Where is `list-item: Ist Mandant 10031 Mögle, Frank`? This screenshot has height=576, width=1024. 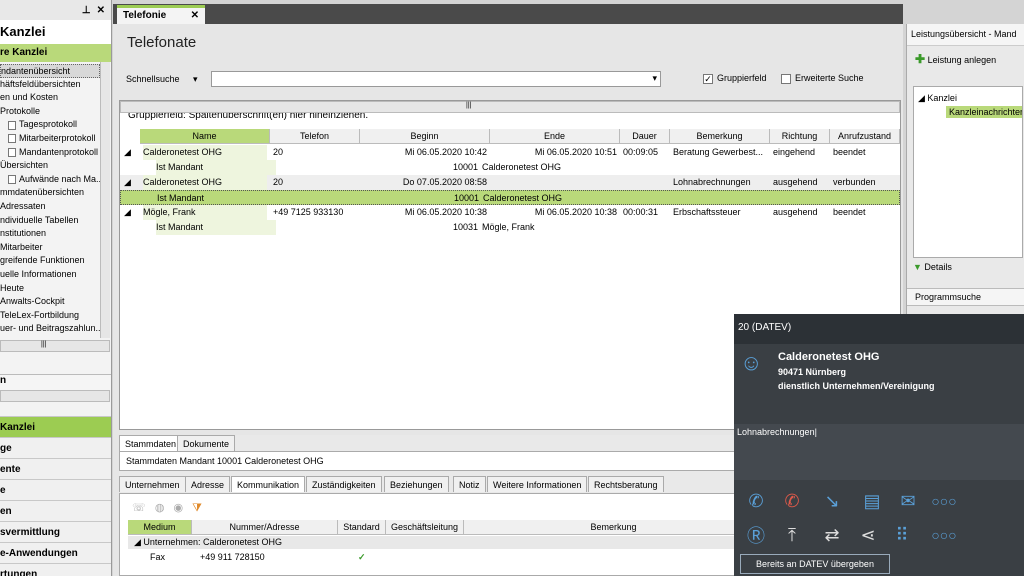 list-item: Ist Mandant 10031 Mögle, Frank is located at coordinates (510, 227).